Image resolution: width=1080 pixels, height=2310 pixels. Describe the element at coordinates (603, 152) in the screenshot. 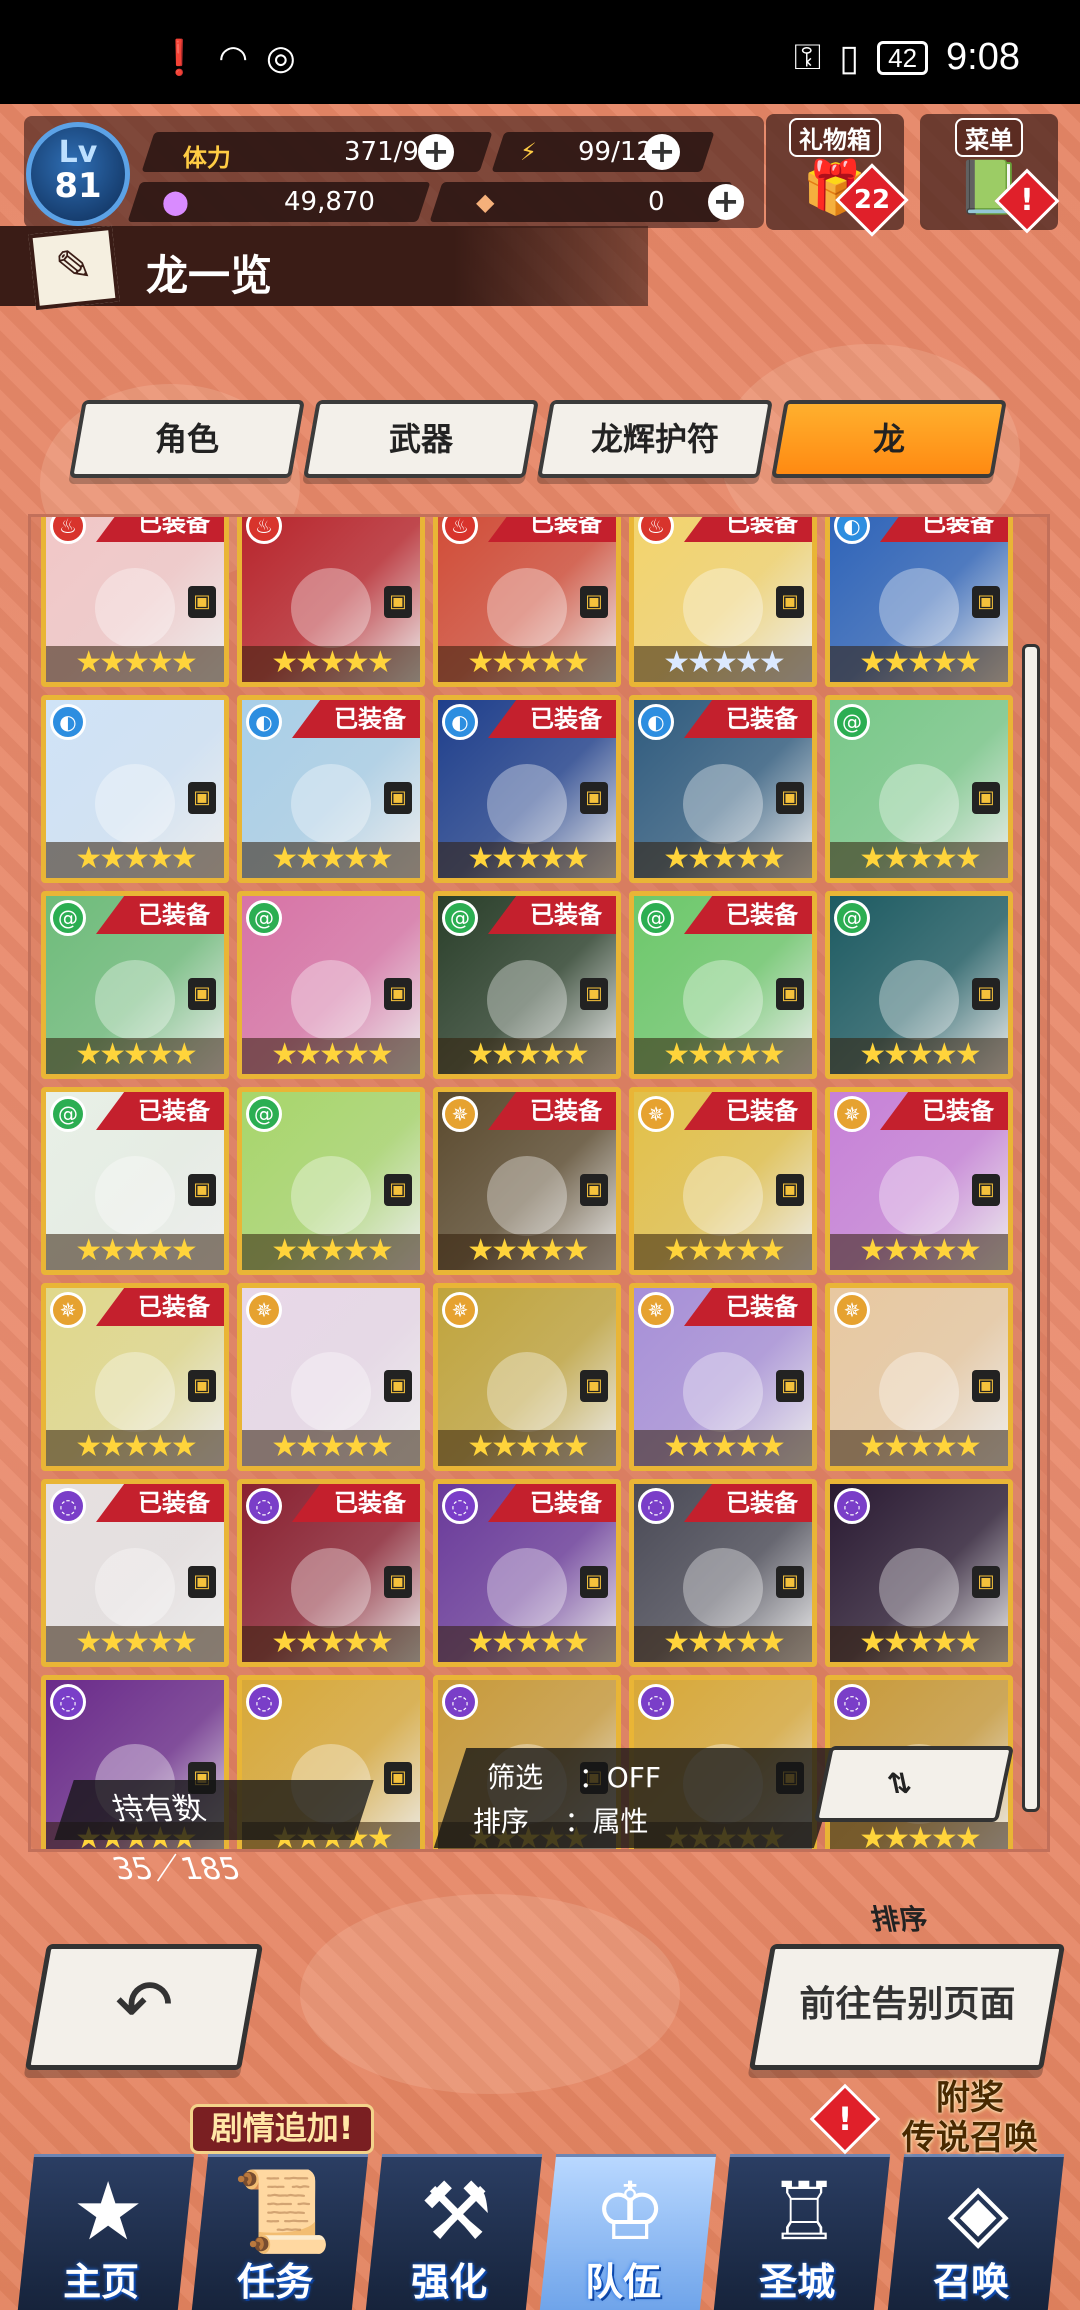

I see `energy-bar: ⚡ 99/12` at that location.